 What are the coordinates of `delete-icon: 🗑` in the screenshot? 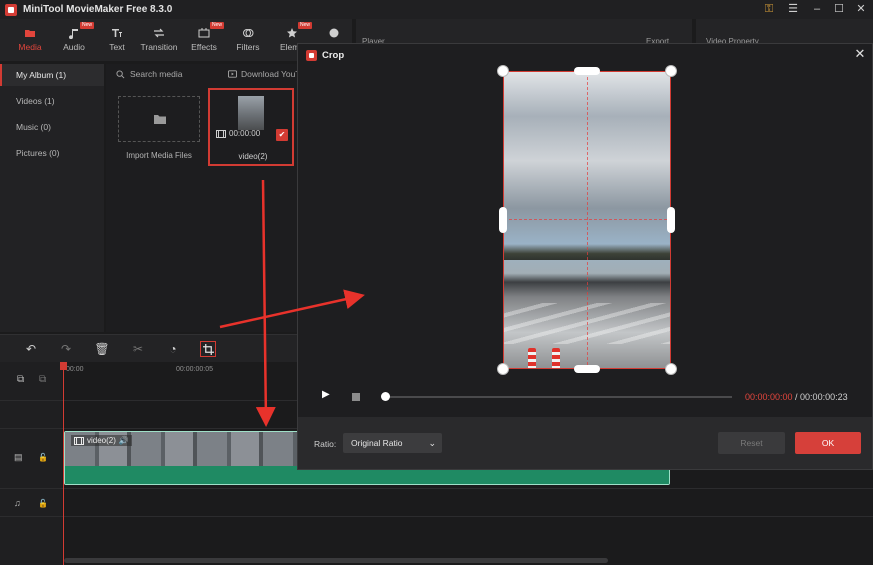 It's located at (102, 349).